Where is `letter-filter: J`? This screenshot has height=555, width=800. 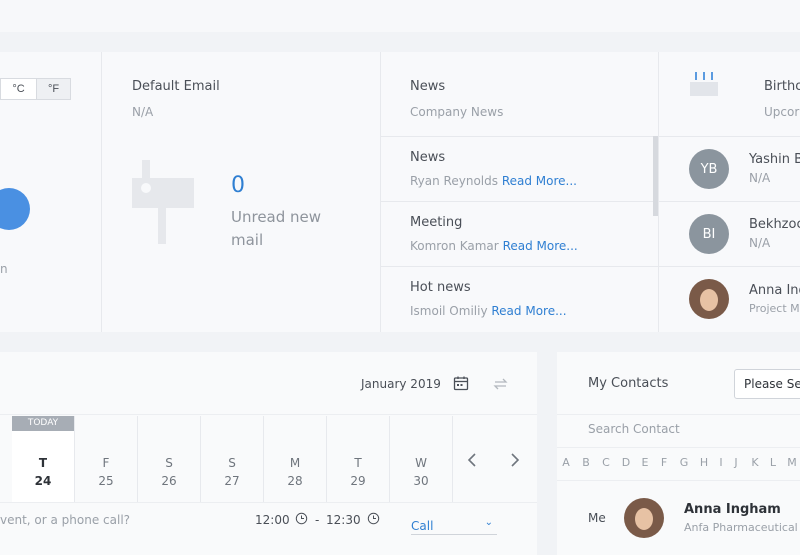
letter-filter: J is located at coordinates (736, 462).